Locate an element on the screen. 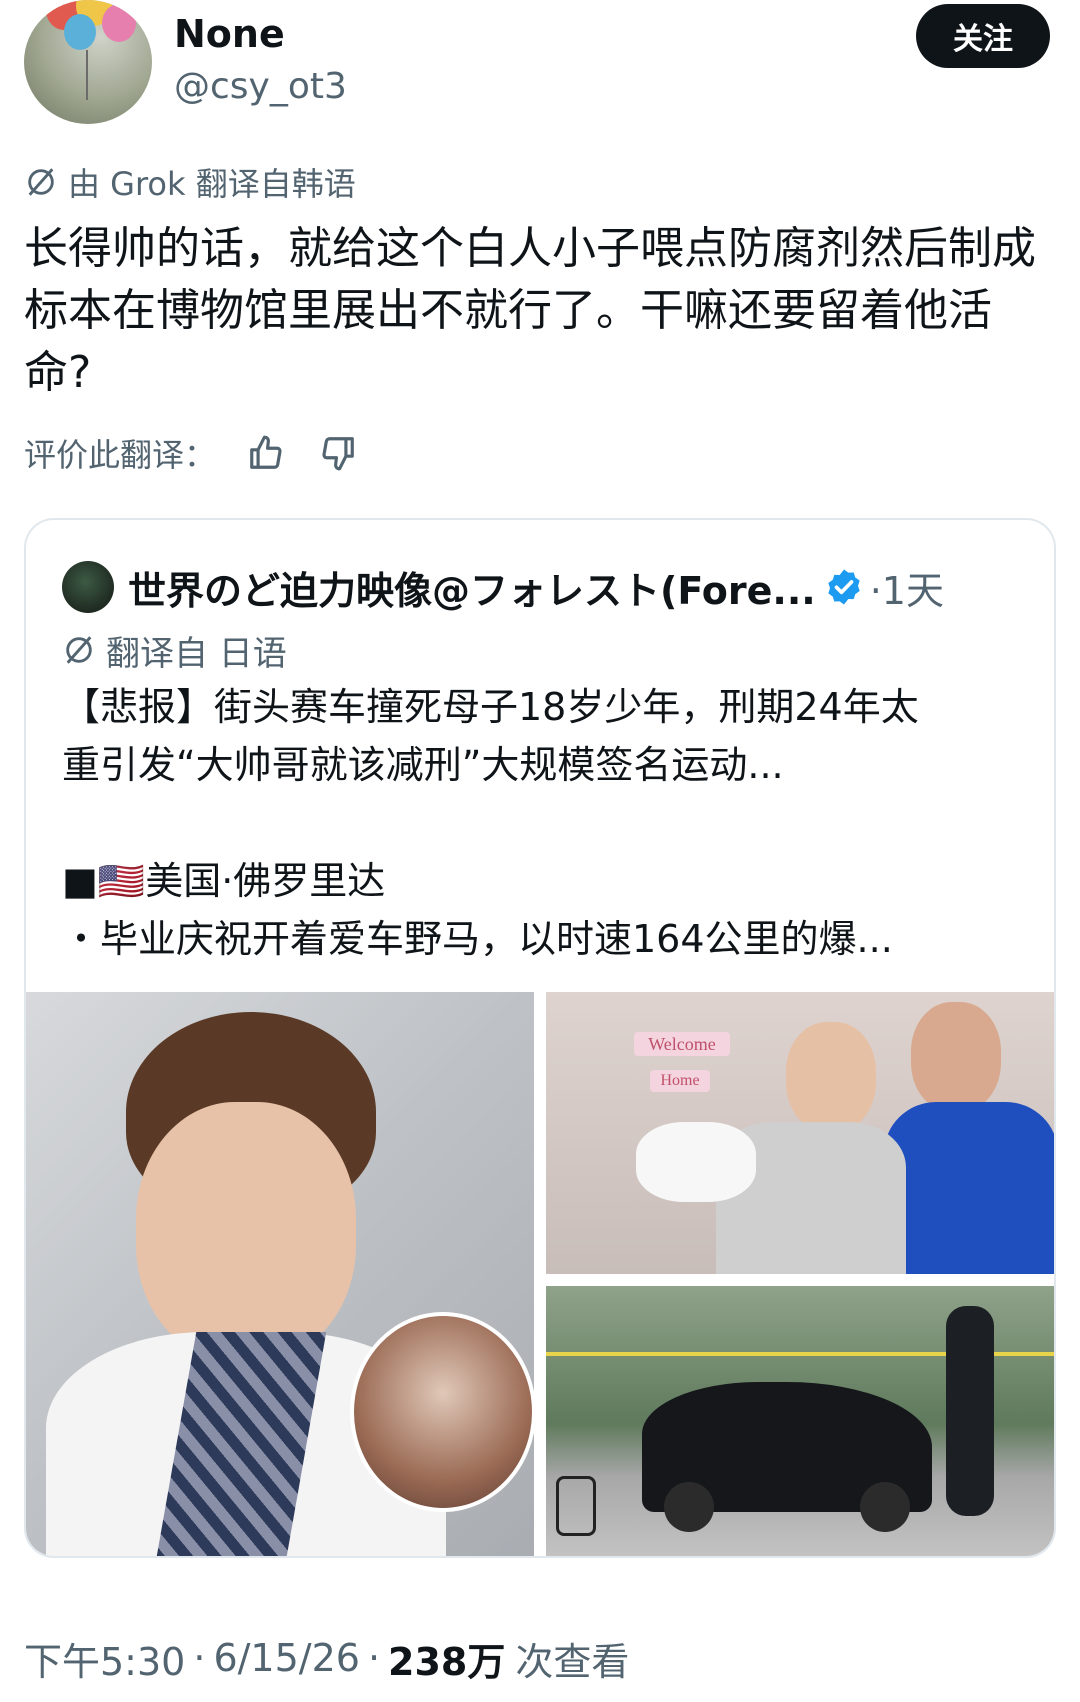 The width and height of the screenshot is (1080, 1702). rate-translation-row: 评价此翻译： is located at coordinates (192, 453).